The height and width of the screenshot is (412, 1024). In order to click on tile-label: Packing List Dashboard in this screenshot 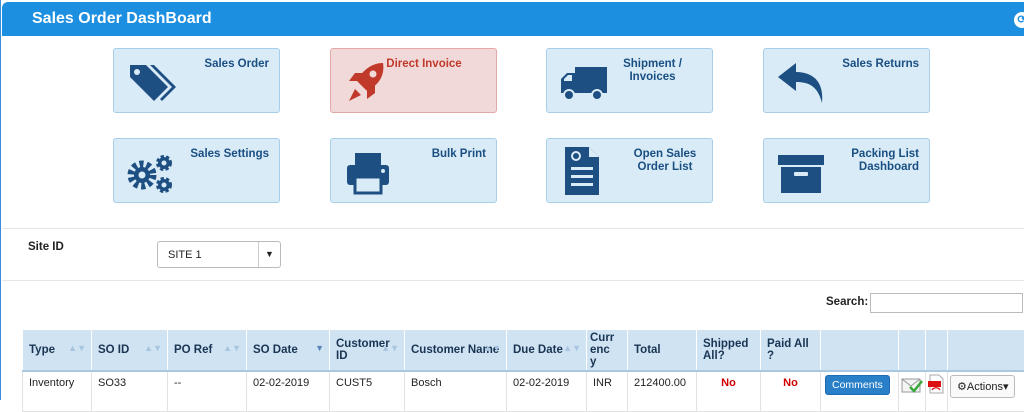, I will do `click(871, 161)`.